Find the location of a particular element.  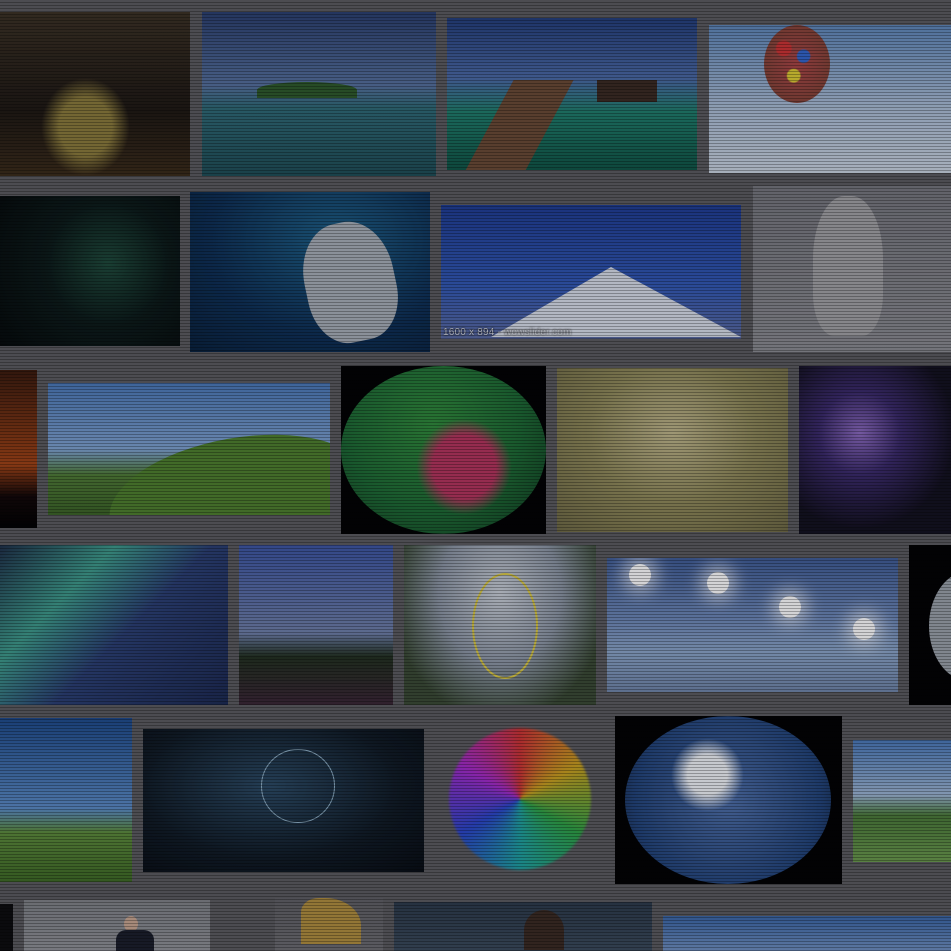

result-thumbnail-bubble is located at coordinates (283, 800).